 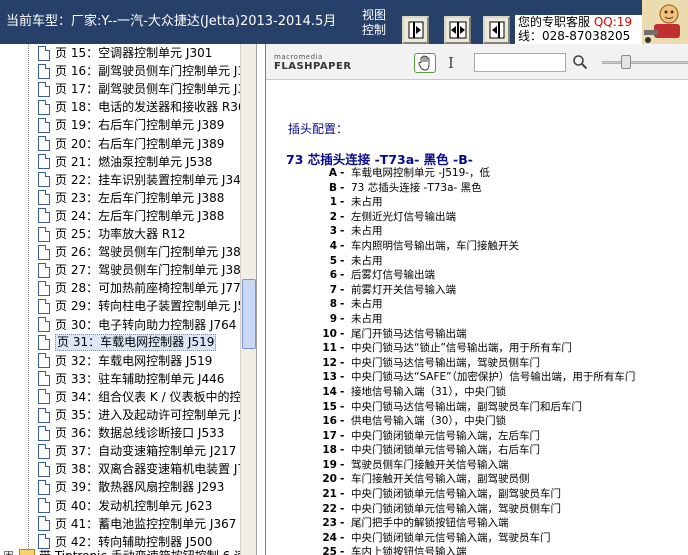 I want to click on tree-item: 页 24：左后车门控制单元 J388, so click(x=140, y=216).